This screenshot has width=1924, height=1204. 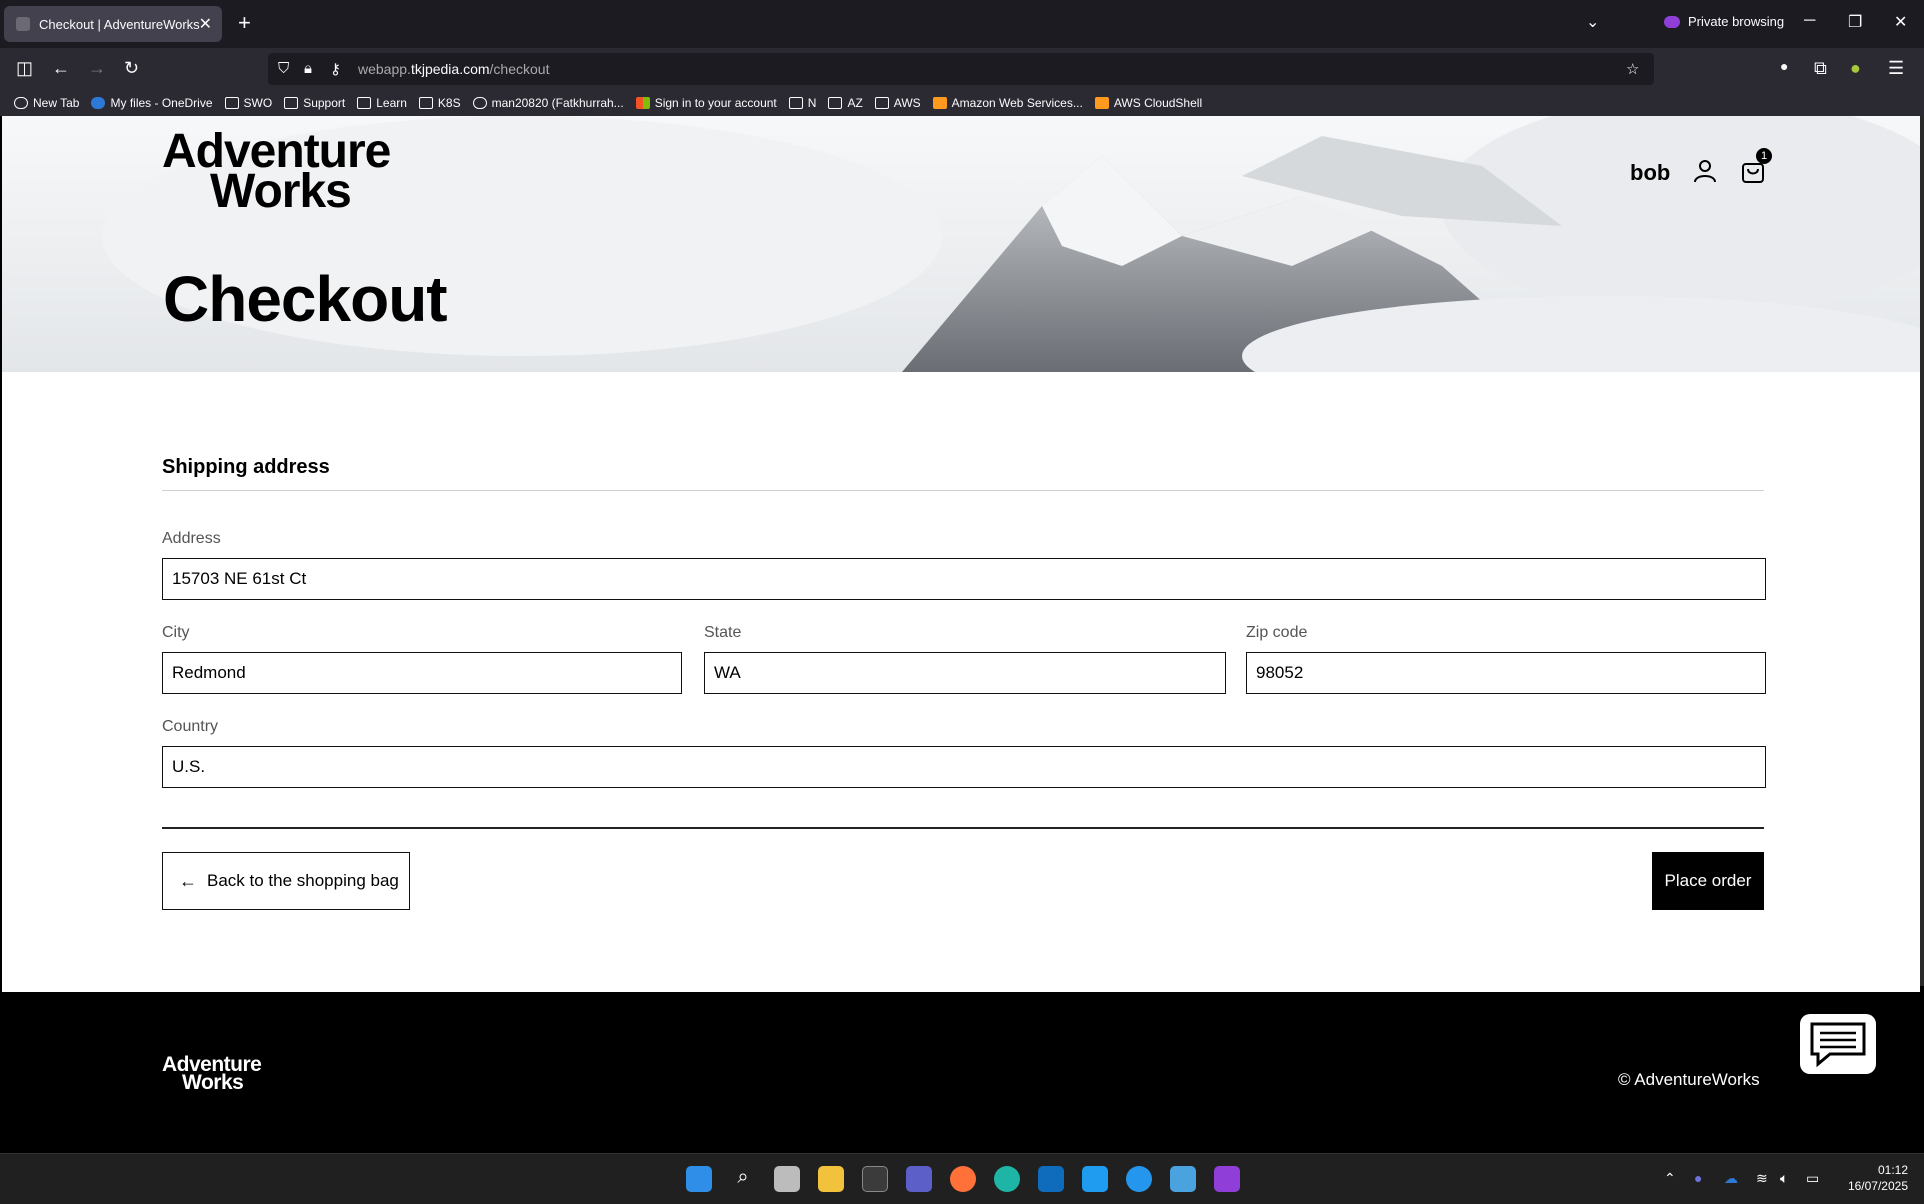 I want to click on firefox-icon, so click(x=963, y=1179).